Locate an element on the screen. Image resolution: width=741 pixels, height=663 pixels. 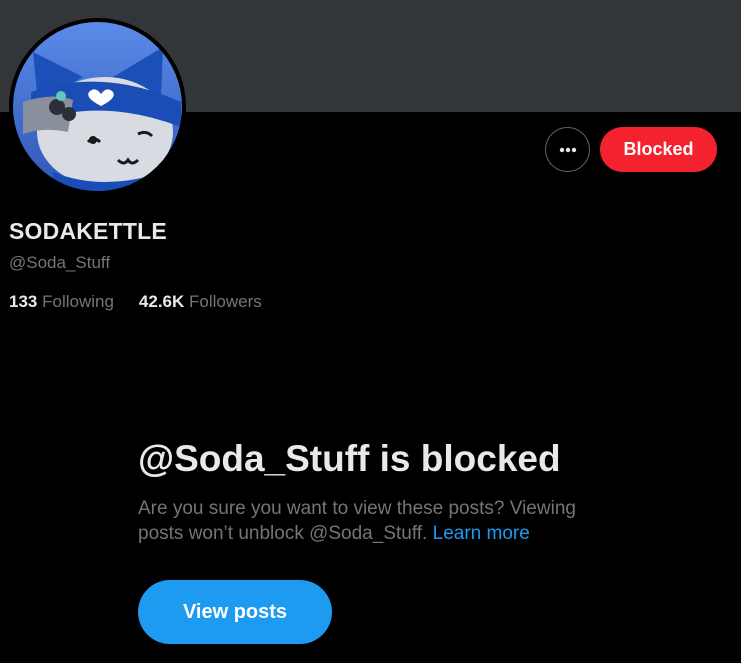
avatar is located at coordinates (97, 106).